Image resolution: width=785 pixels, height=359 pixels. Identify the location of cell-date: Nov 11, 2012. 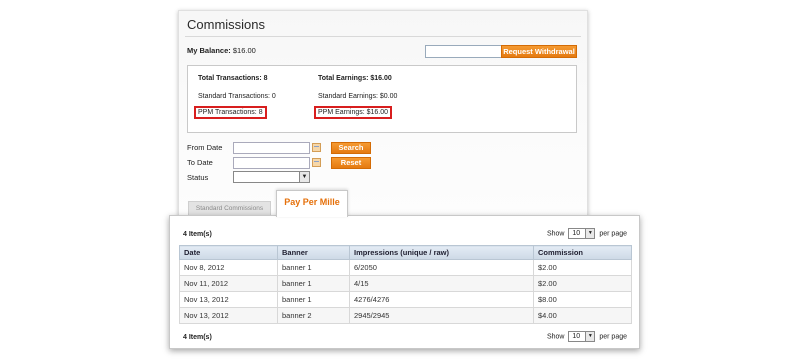
(228, 283).